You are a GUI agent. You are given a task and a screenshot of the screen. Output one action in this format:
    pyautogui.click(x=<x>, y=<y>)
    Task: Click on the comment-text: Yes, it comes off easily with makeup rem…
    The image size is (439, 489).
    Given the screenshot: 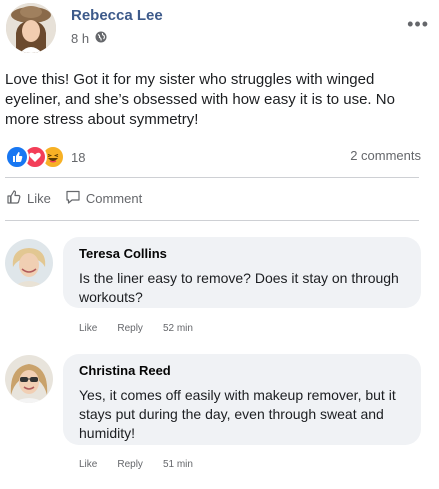 What is the action you would take?
    pyautogui.click(x=237, y=414)
    